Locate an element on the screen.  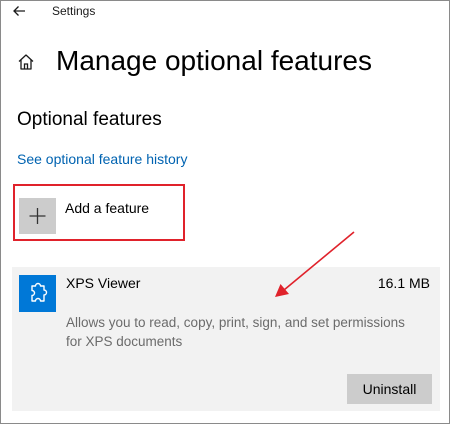
plus-icon is located at coordinates (37, 216).